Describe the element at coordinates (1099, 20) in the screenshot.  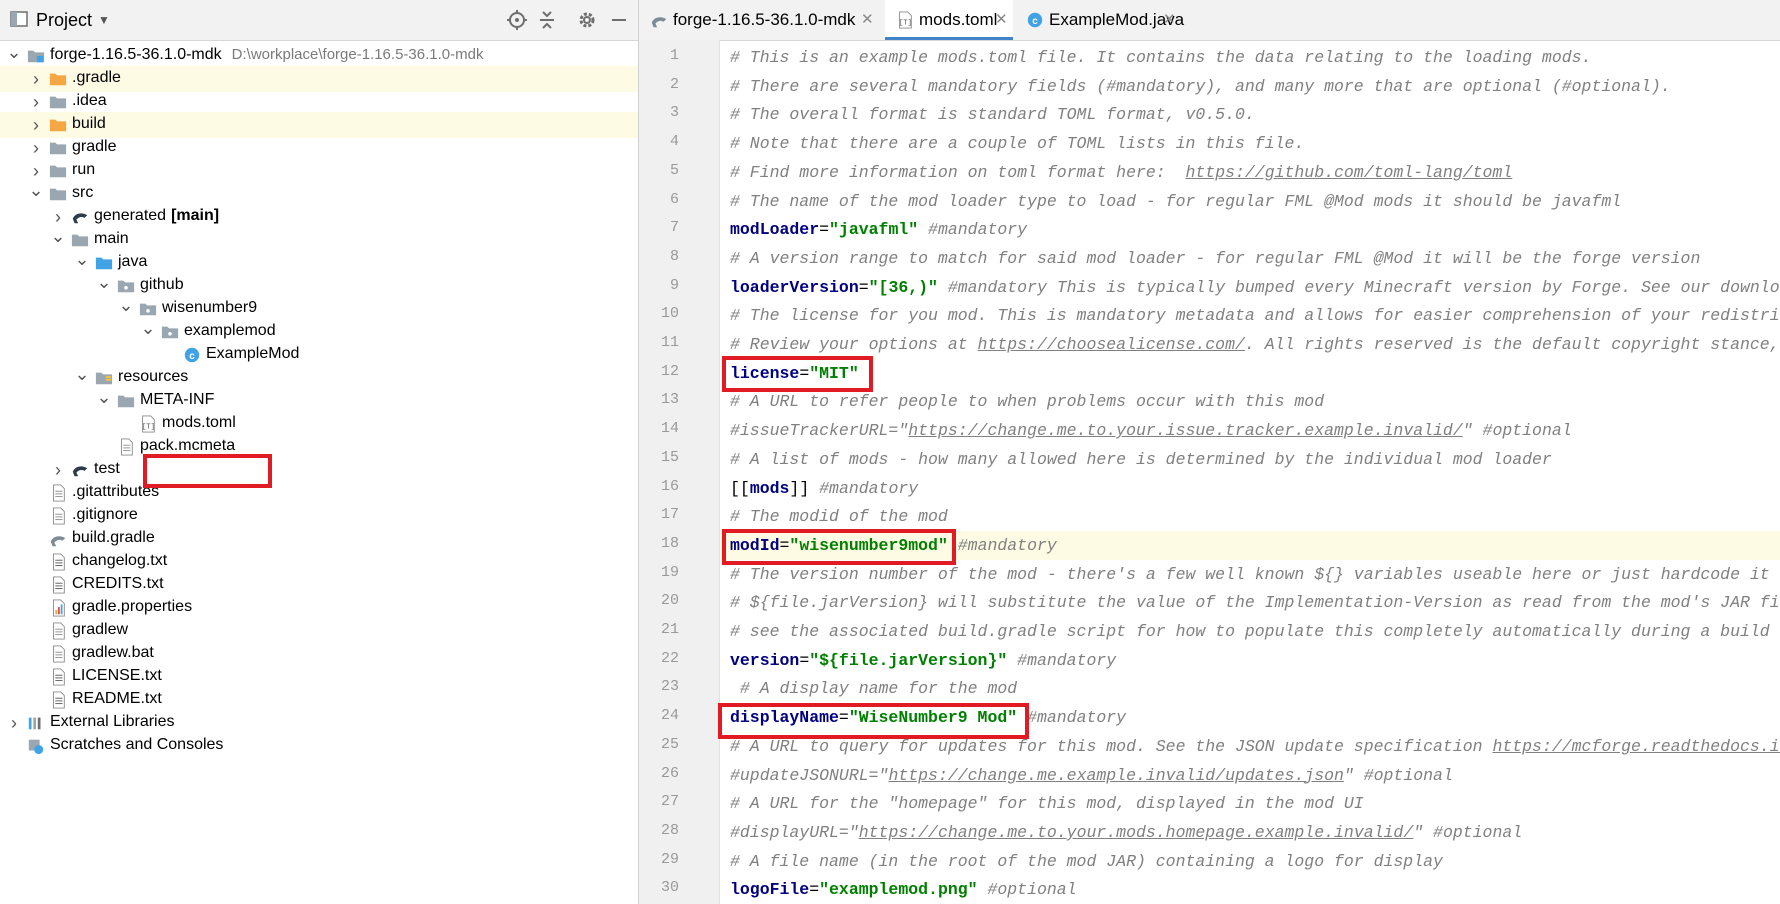
I see `editor-tab: c ExampleMod.java ✕` at that location.